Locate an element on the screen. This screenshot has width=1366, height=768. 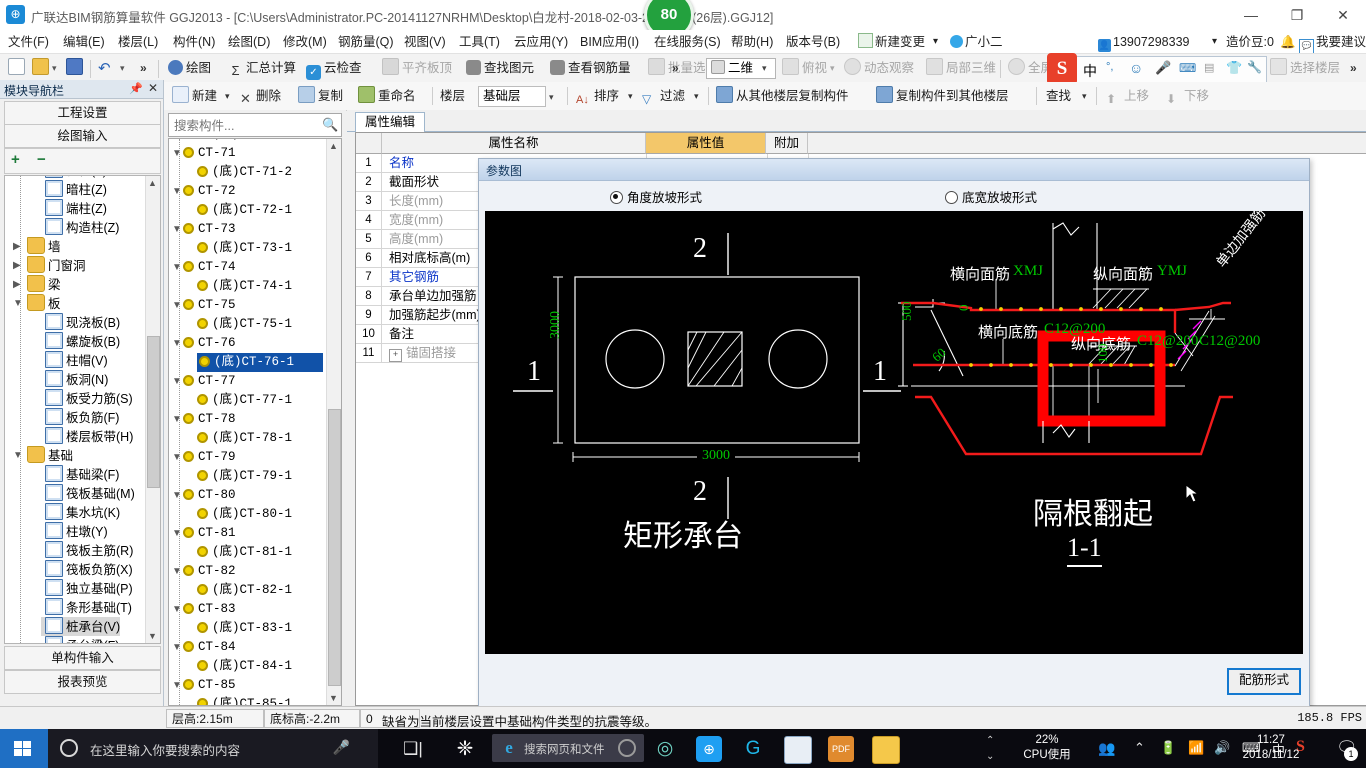
search-icon: 🔍 is located at coordinates (330, 125).